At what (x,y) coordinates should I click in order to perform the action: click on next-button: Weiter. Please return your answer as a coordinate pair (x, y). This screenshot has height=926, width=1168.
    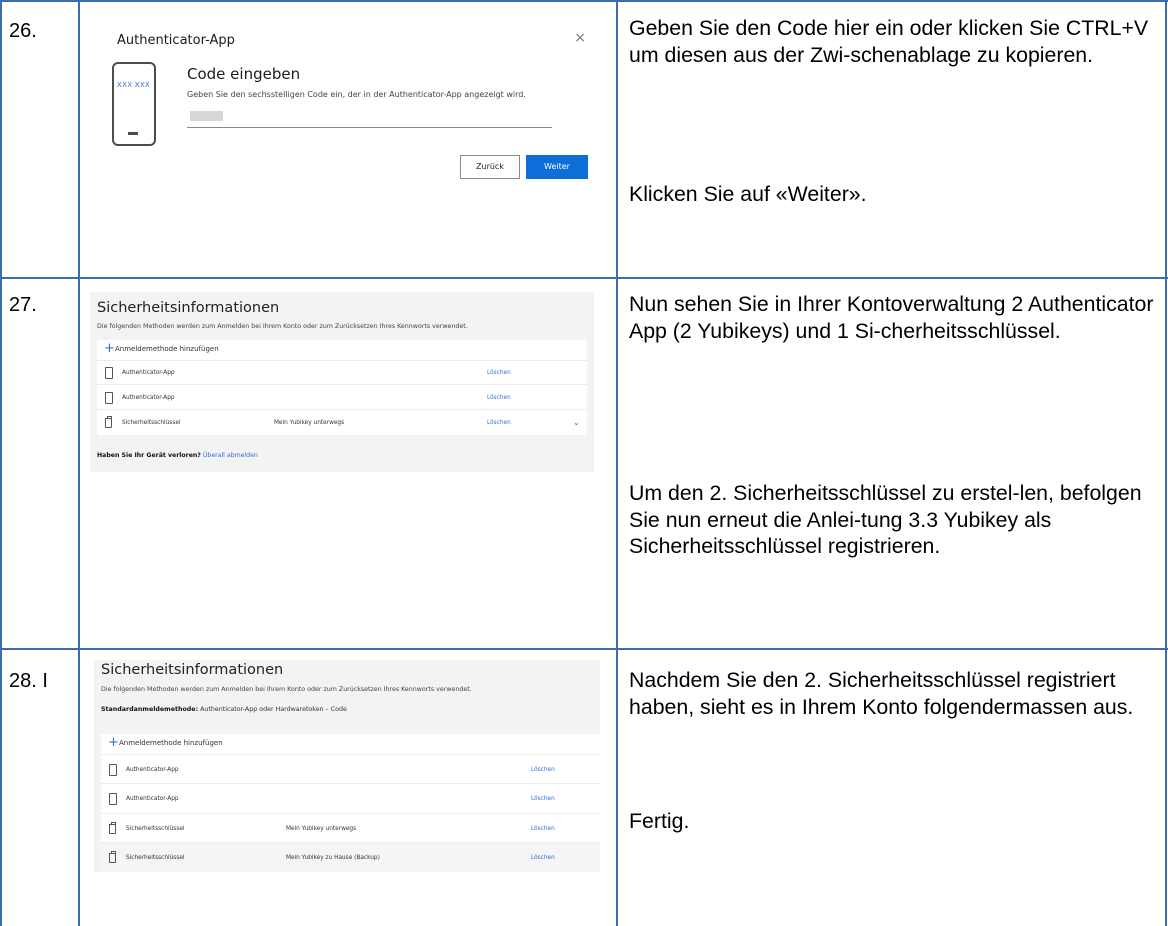
    Looking at the image, I should click on (557, 167).